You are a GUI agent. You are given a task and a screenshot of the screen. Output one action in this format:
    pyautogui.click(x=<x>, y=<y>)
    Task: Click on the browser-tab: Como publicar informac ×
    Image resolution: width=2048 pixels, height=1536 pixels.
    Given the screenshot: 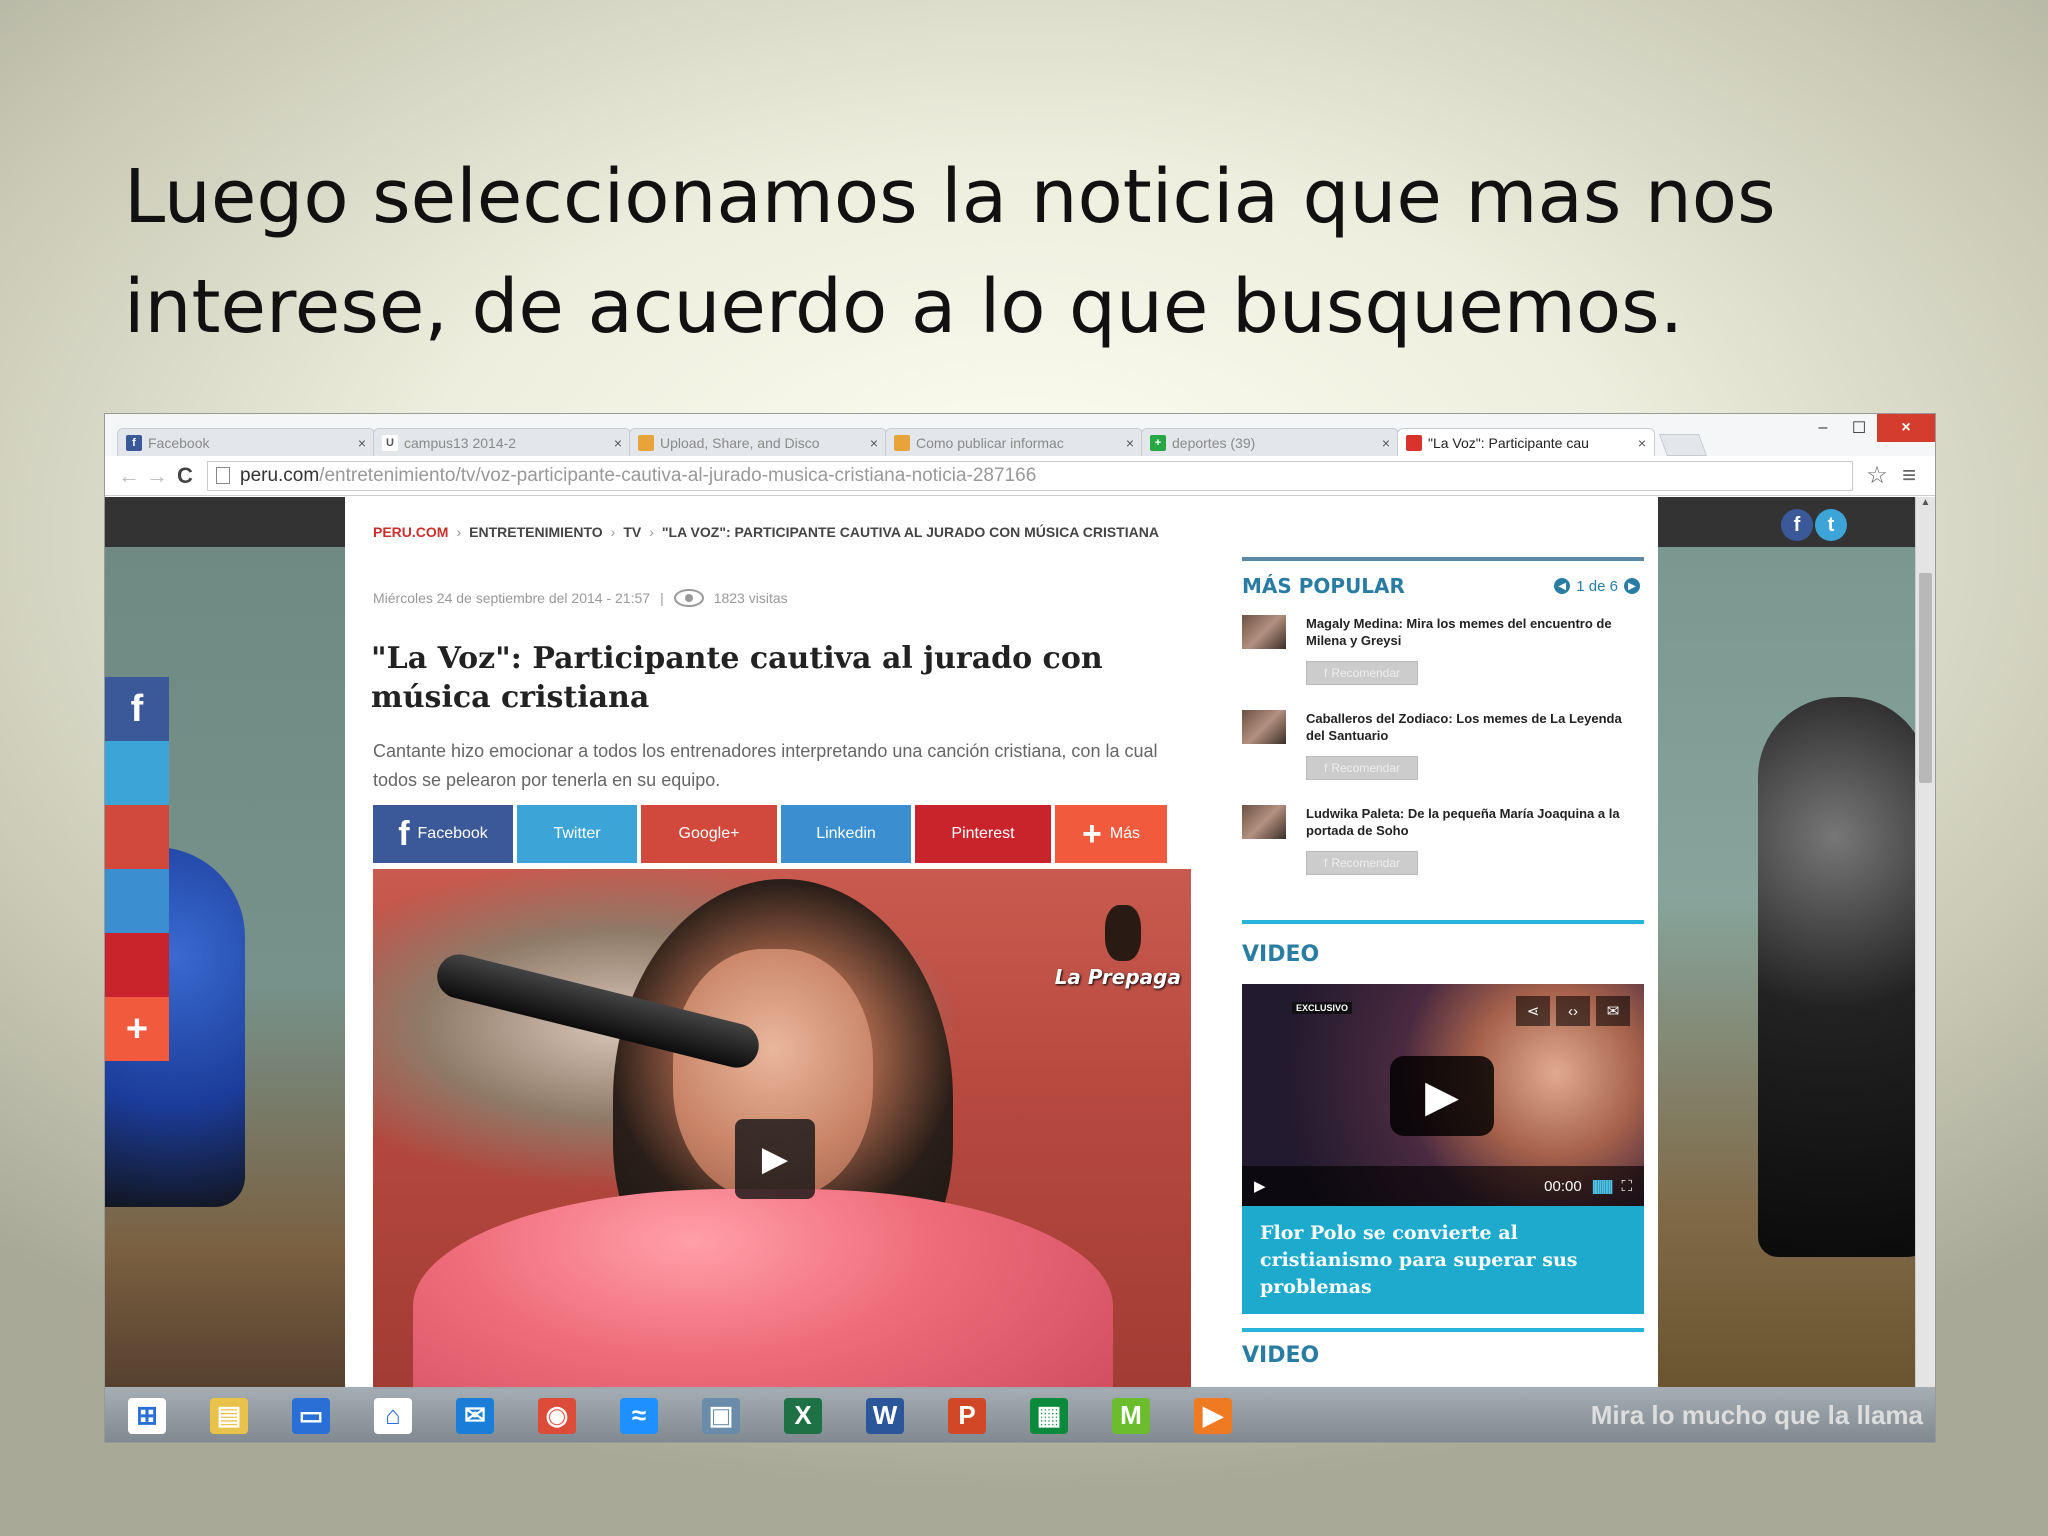 What is the action you would take?
    pyautogui.click(x=1014, y=442)
    